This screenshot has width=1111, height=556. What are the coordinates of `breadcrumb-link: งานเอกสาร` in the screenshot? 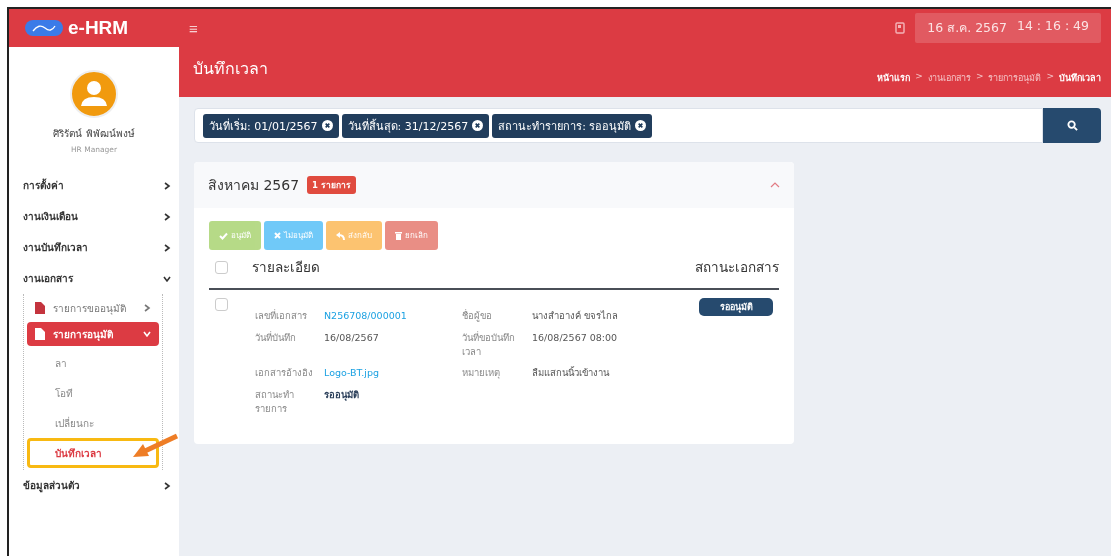 It's located at (949, 78).